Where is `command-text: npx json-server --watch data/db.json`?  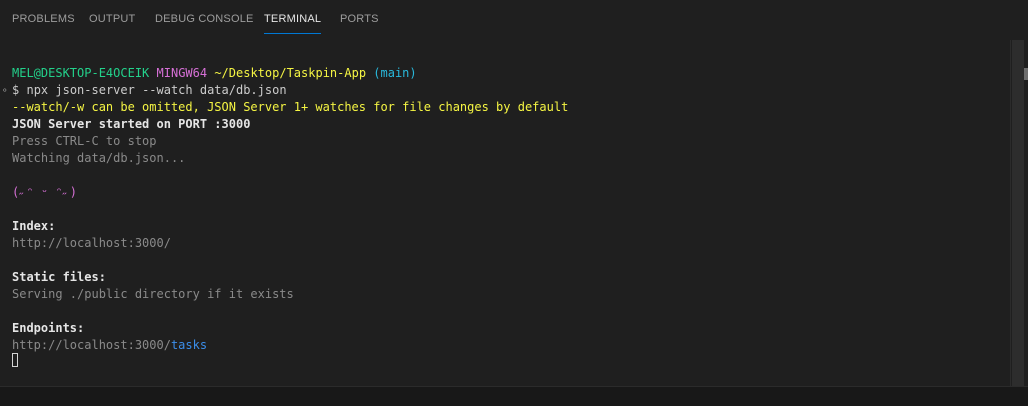 command-text: npx json-server --watch data/db.json is located at coordinates (156, 90).